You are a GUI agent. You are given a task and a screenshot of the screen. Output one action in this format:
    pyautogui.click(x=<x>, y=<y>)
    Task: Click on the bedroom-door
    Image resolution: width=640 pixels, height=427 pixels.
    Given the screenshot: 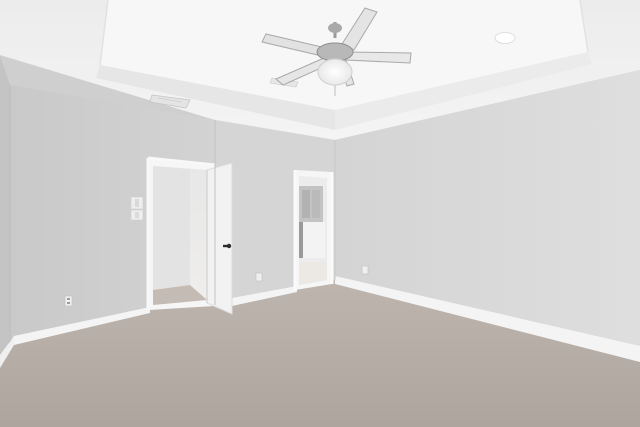 What is the action you would take?
    pyautogui.click(x=219, y=238)
    